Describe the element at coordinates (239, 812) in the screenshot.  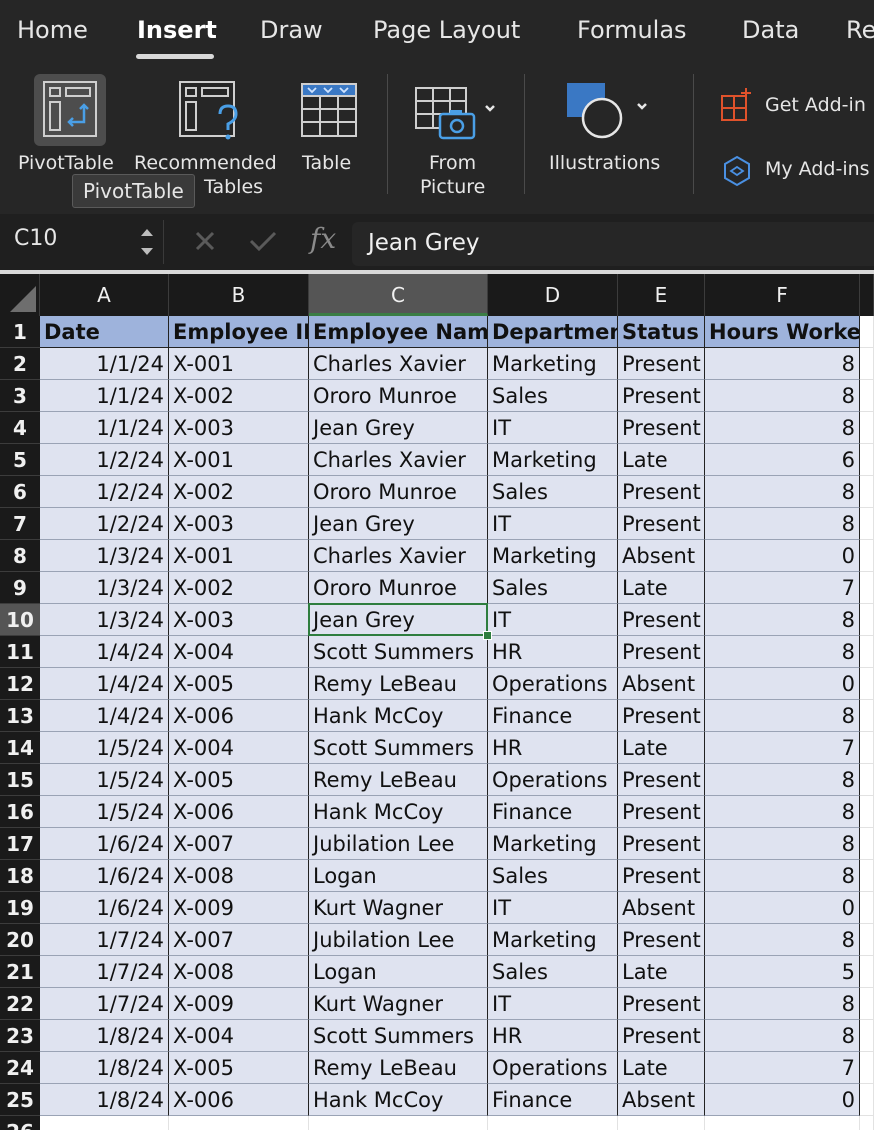
I see `table-cell: X-006` at that location.